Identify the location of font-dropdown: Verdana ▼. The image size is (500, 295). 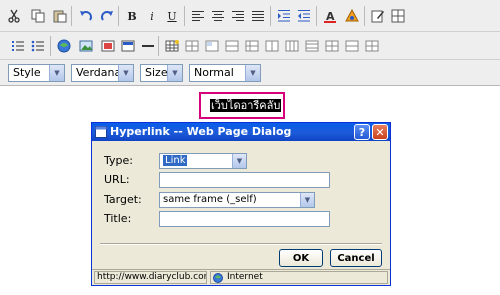
(102, 73).